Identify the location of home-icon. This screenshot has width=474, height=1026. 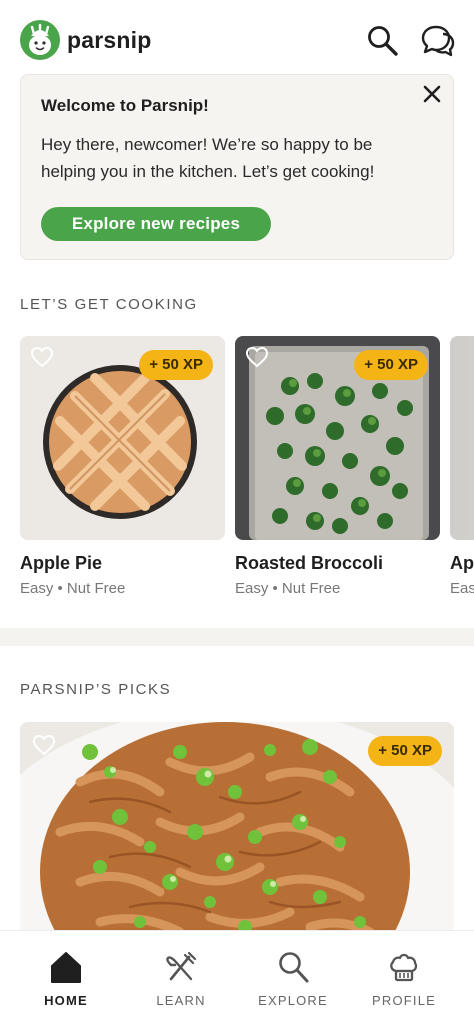
(66, 967).